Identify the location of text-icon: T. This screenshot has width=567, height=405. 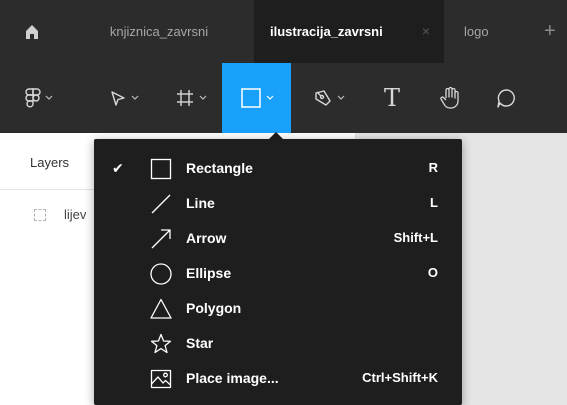
(391, 98).